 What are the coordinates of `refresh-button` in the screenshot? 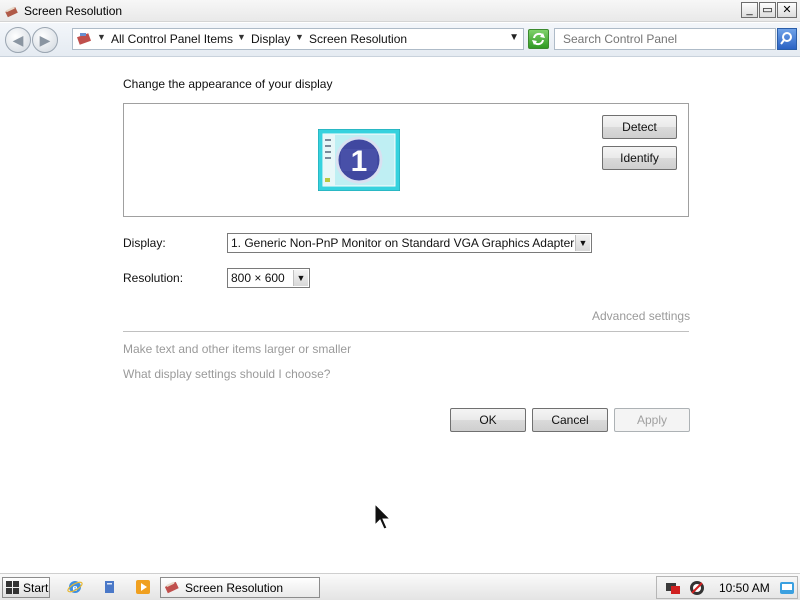 It's located at (538, 39).